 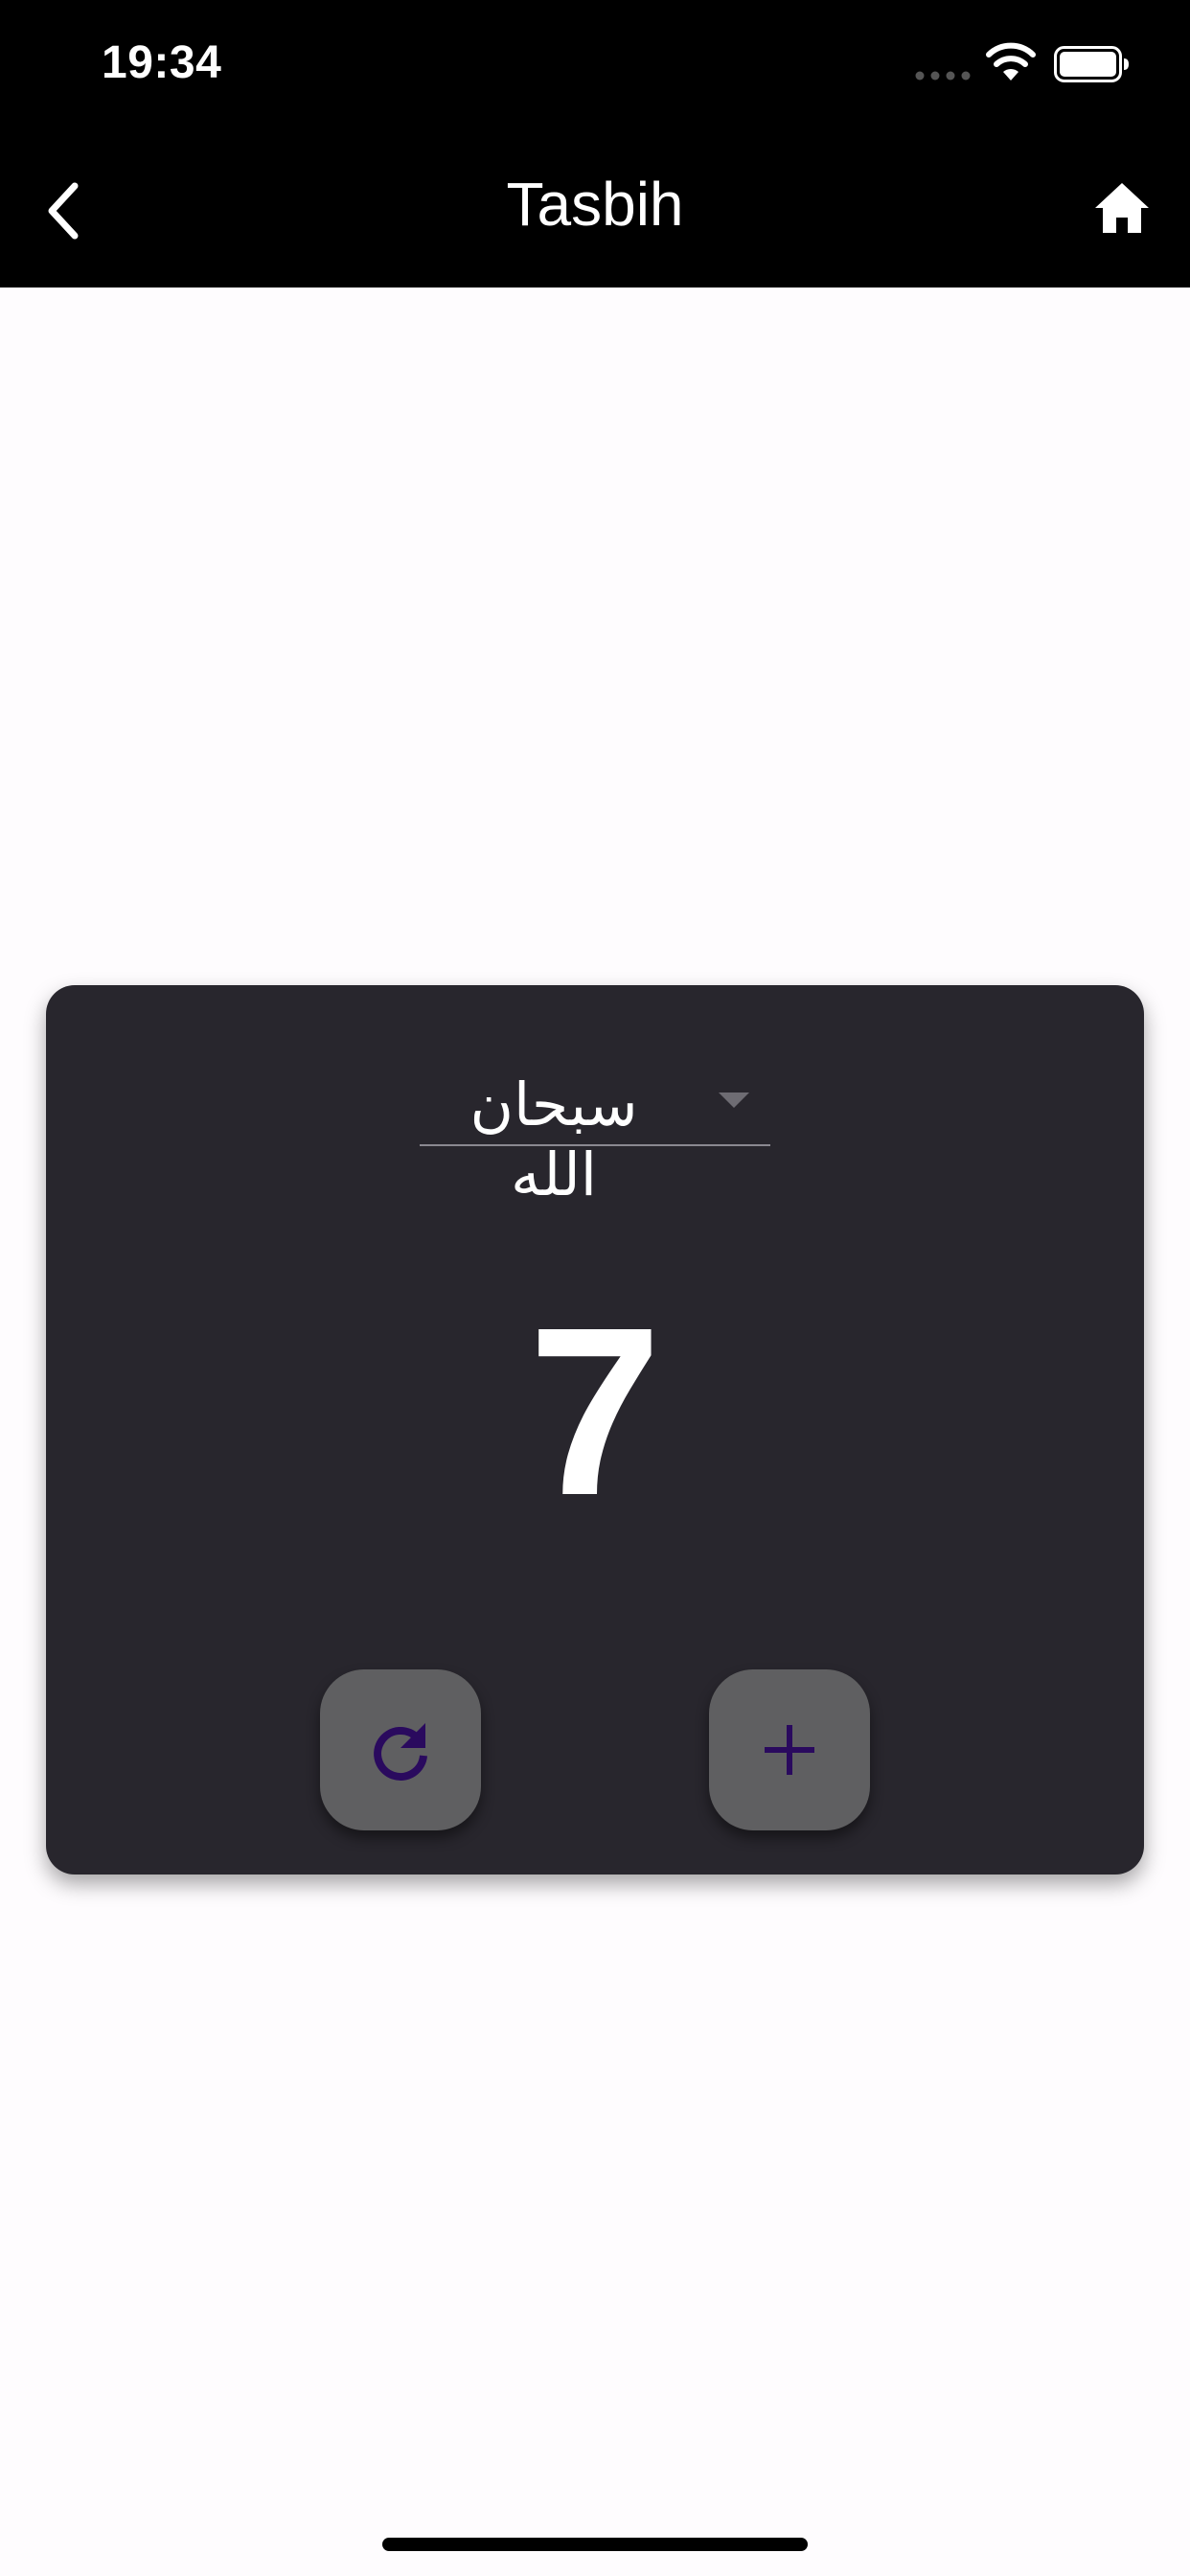 I want to click on status-time: 19:34, so click(x=162, y=63).